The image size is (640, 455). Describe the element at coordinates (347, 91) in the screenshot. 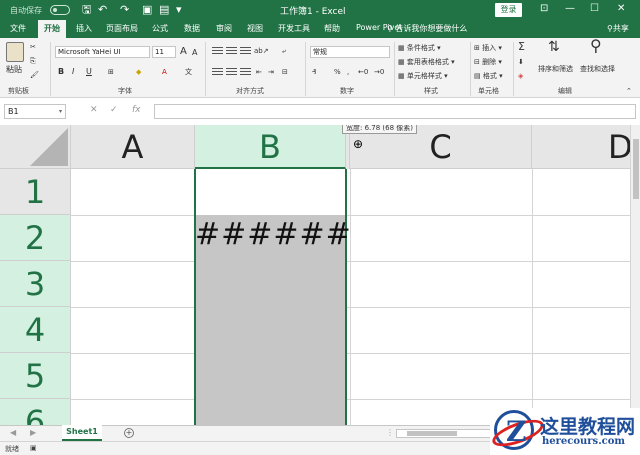

I see `group-label-number: 数字` at that location.